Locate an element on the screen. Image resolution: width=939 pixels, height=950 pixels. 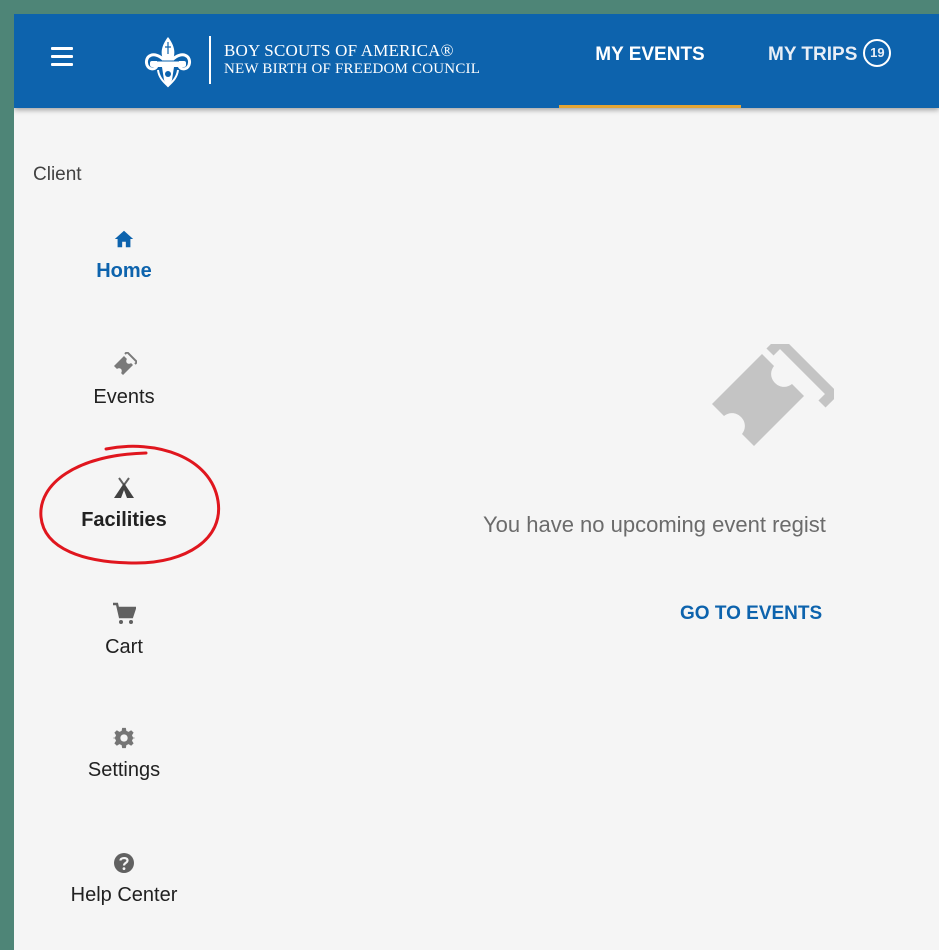
ticket-icon is located at coordinates (125, 363).